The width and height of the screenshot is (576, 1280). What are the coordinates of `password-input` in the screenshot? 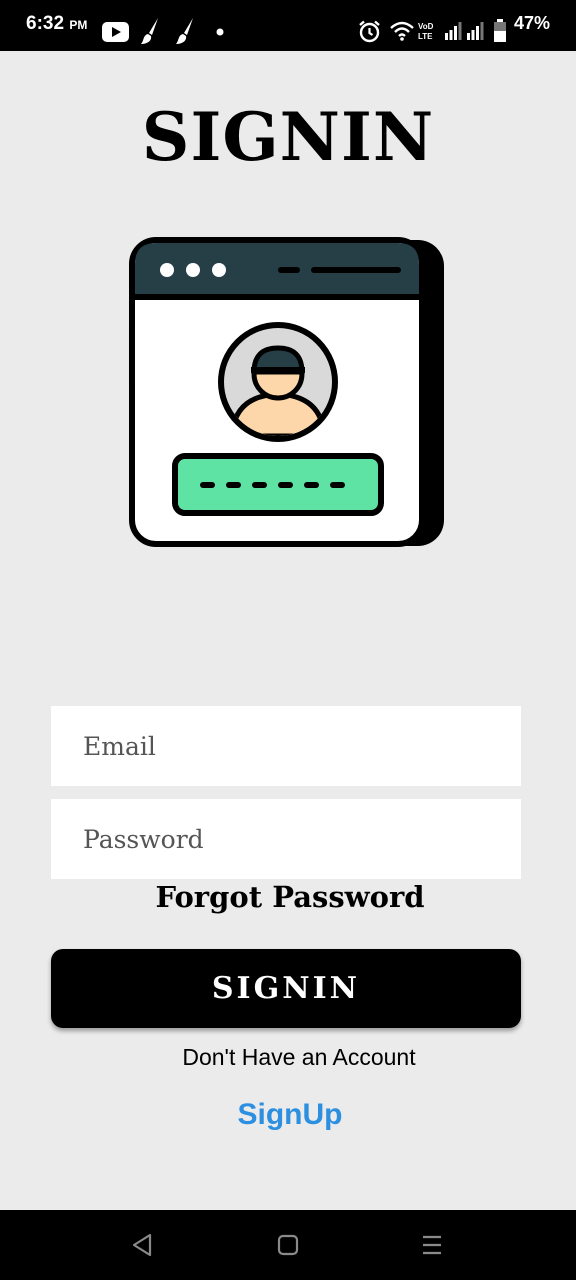 It's located at (286, 839).